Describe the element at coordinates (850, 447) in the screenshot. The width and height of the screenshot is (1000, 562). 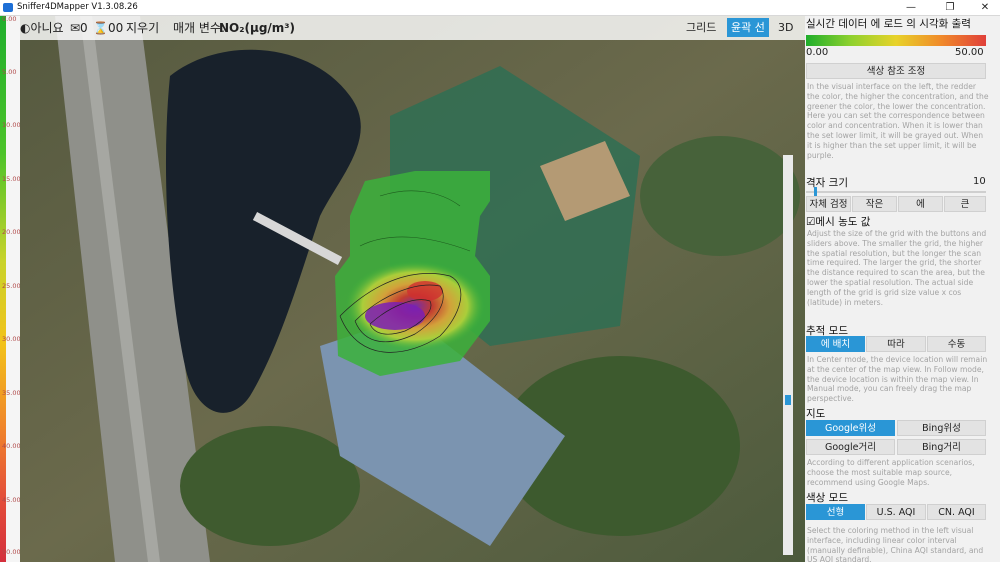
I see `google-street-button: Google거리` at that location.